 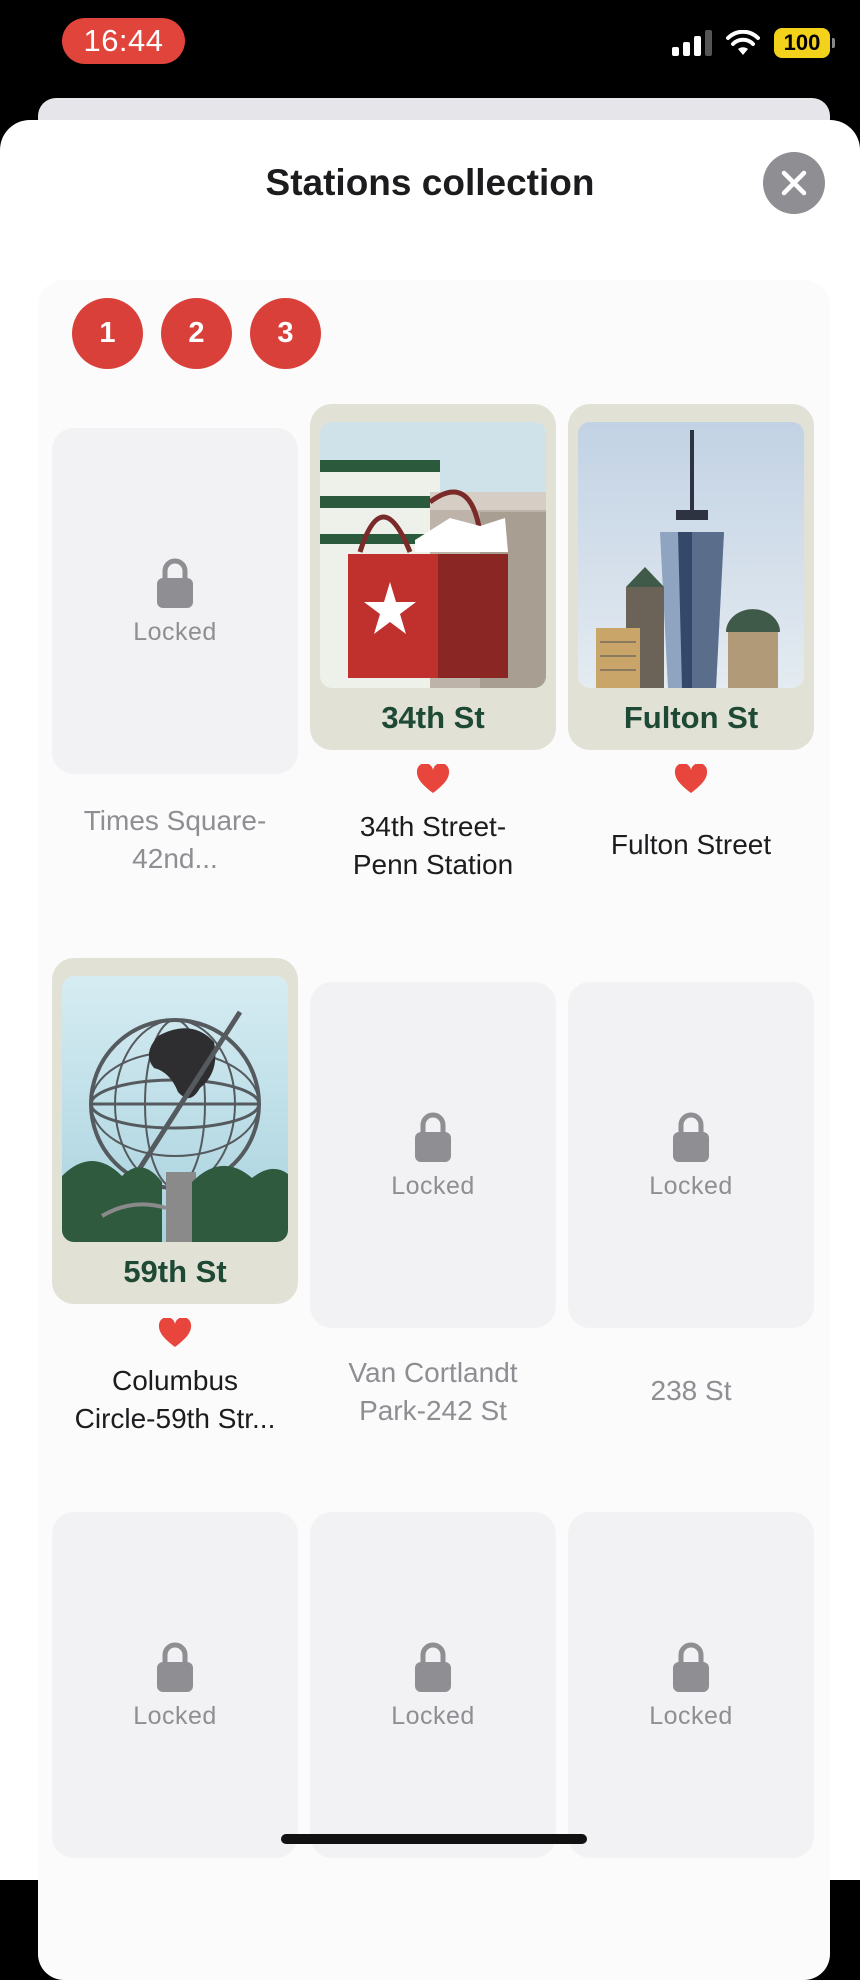 What do you see at coordinates (123, 41) in the screenshot?
I see `time-pill: 16:44` at bounding box center [123, 41].